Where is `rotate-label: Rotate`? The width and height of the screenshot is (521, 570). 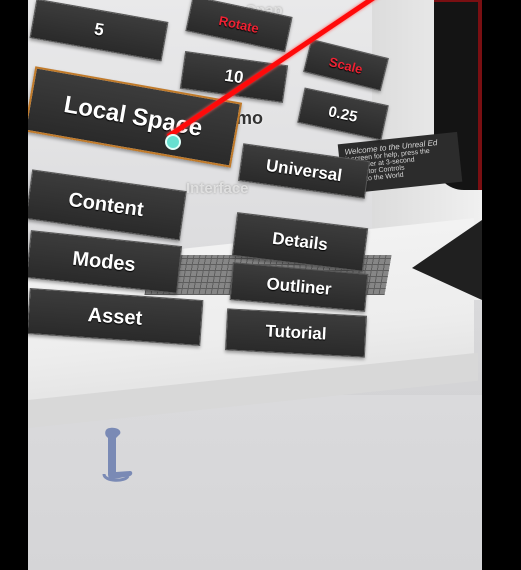
rotate-label: Rotate is located at coordinates (239, 24).